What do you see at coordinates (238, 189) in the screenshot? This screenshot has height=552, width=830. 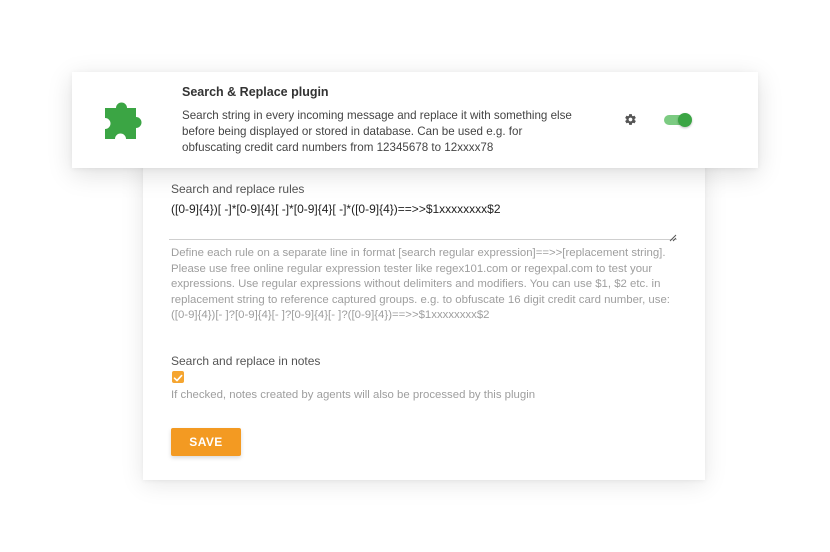 I see `rules-label: Search and replace rules` at bounding box center [238, 189].